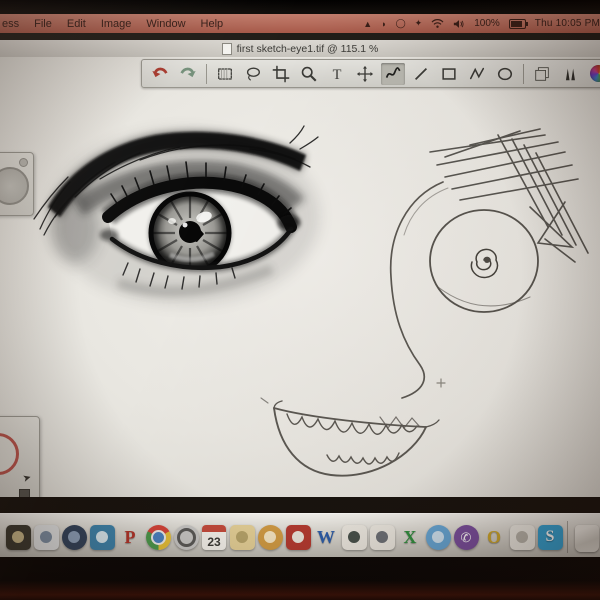  What do you see at coordinates (567, 23) in the screenshot?
I see `menu-clock: Thu 10:05 PM` at bounding box center [567, 23].